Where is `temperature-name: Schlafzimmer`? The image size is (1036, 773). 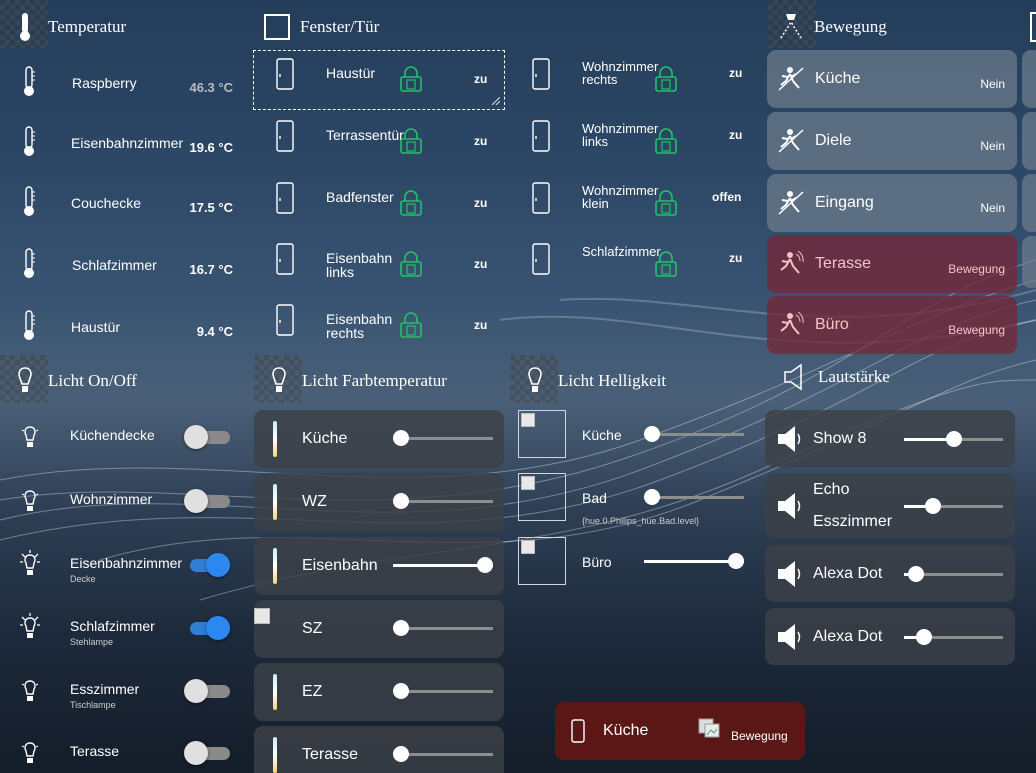 temperature-name: Schlafzimmer is located at coordinates (114, 265).